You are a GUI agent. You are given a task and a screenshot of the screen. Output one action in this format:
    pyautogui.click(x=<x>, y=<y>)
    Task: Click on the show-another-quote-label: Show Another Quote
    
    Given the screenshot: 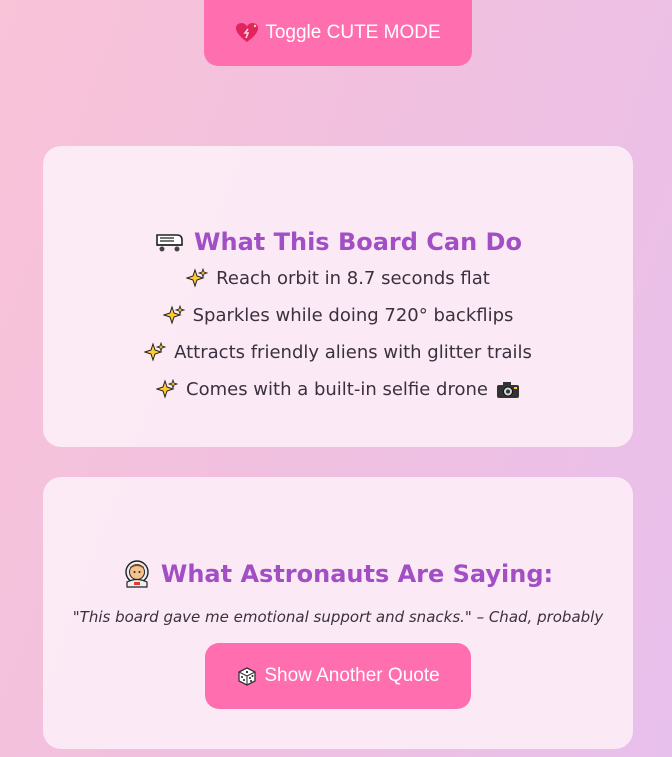 What is the action you would take?
    pyautogui.click(x=352, y=675)
    